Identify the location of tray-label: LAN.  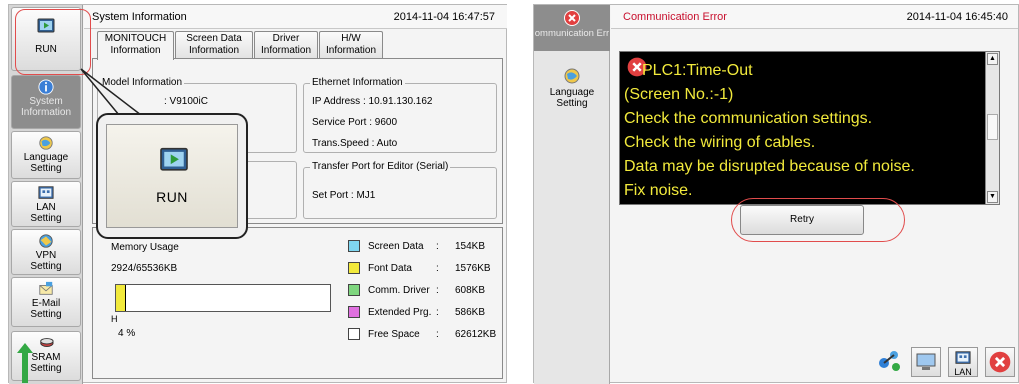
(963, 372).